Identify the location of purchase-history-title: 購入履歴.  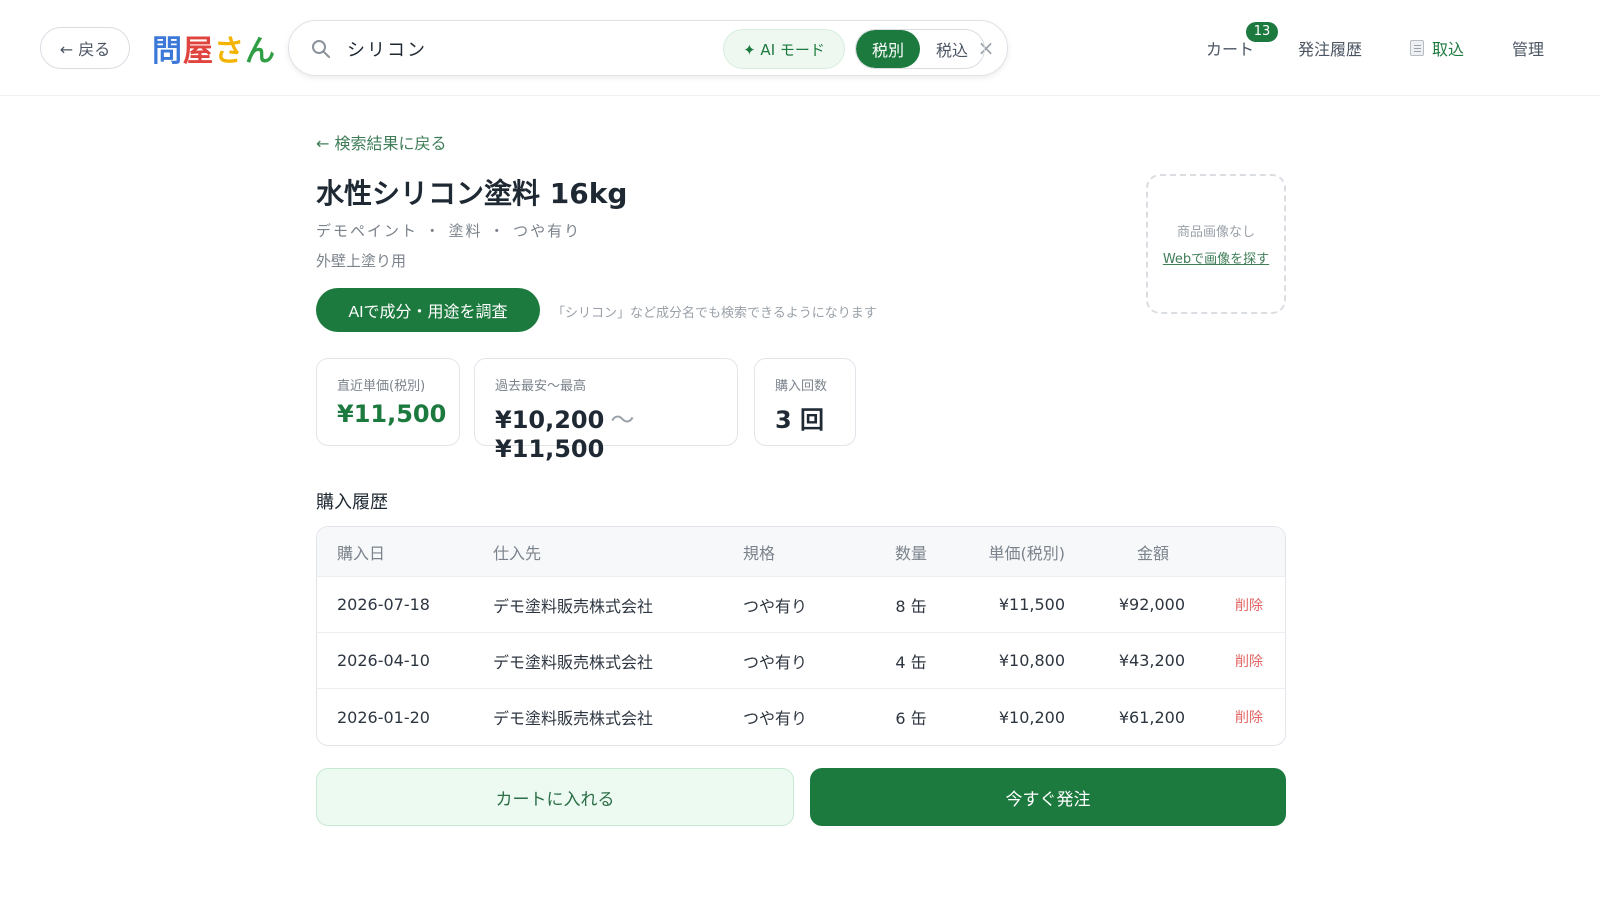
(352, 502).